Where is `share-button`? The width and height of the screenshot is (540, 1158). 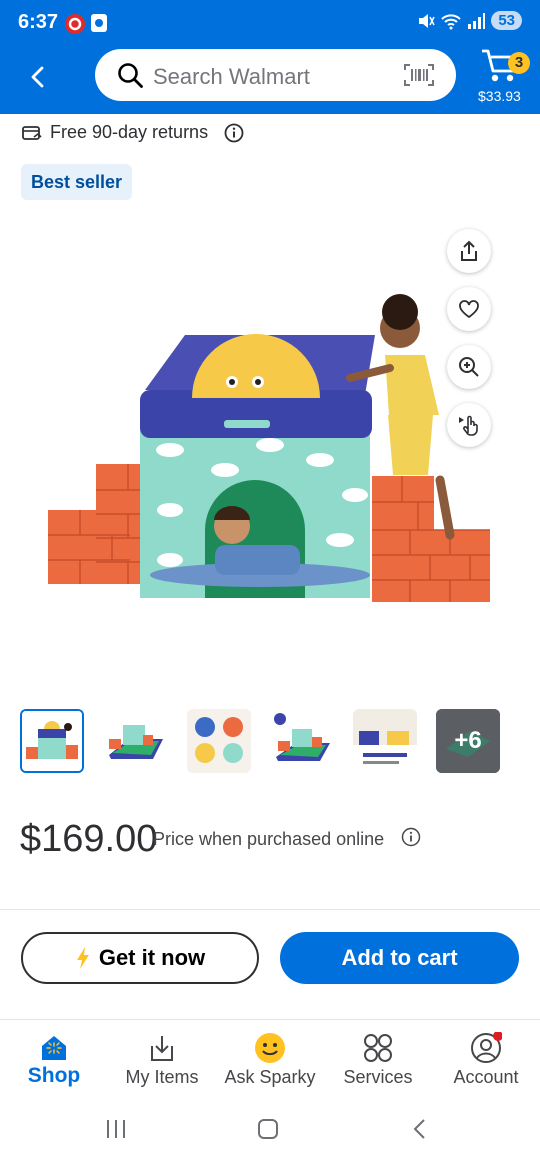
share-button is located at coordinates (469, 251).